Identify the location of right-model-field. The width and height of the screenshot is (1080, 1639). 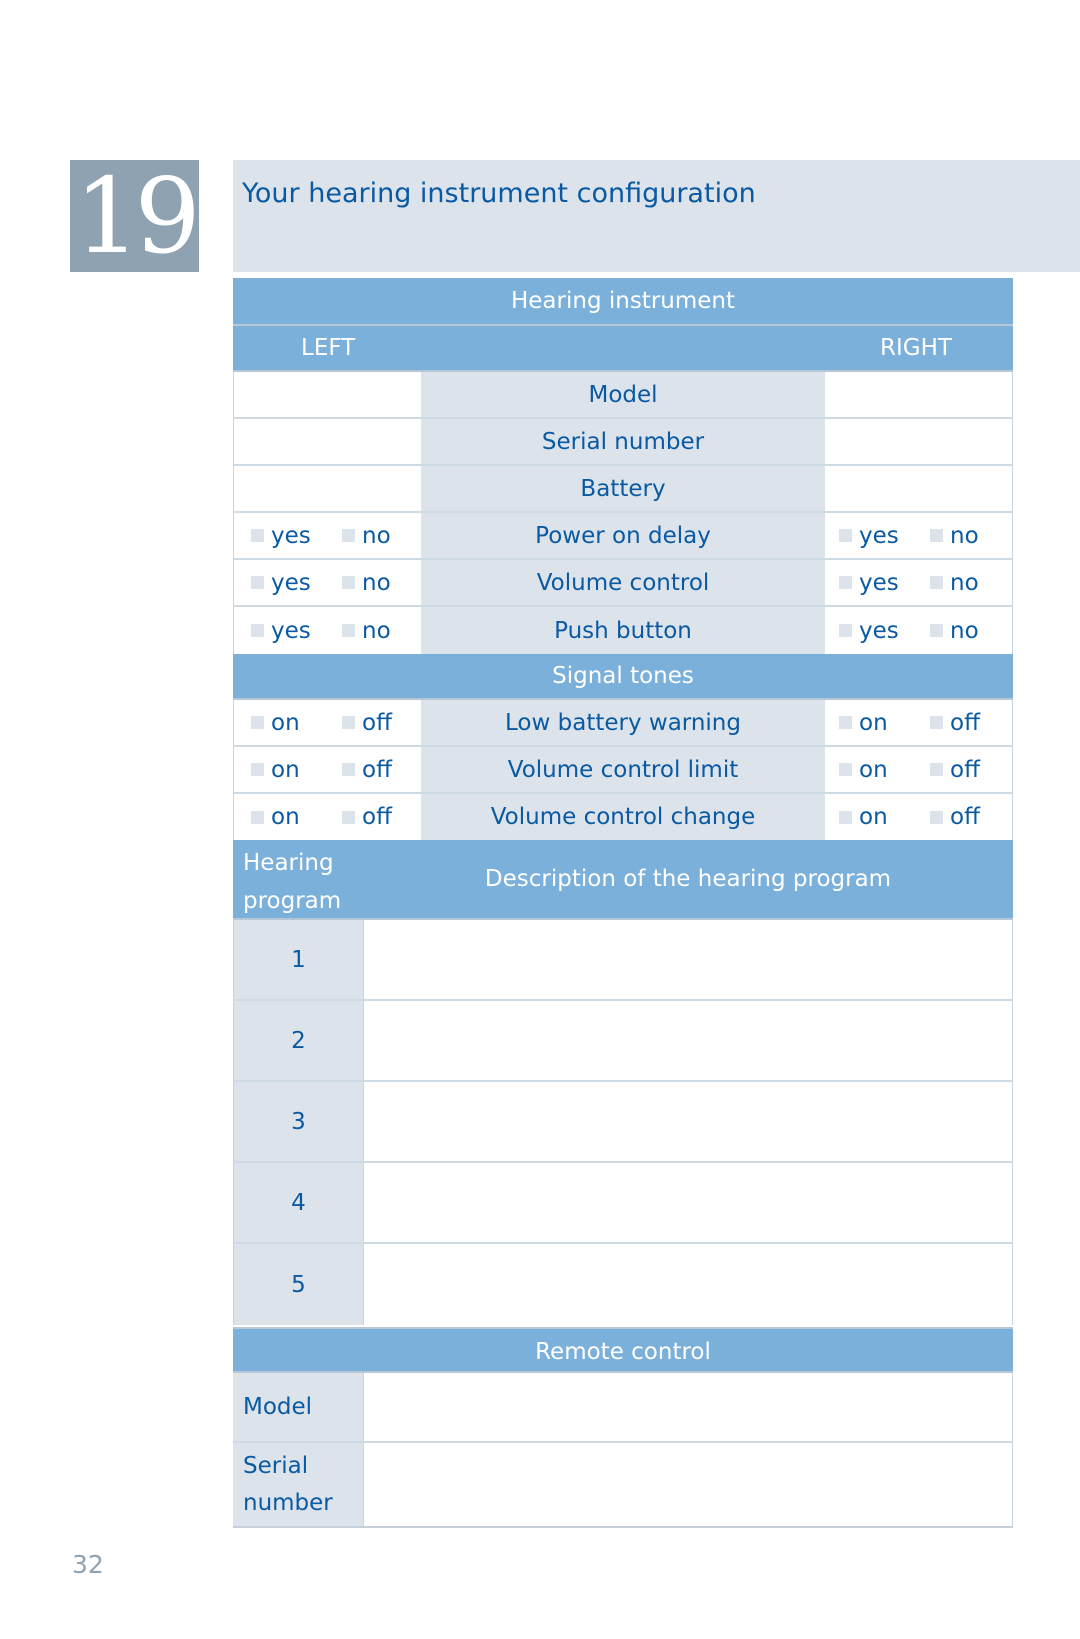
(919, 394).